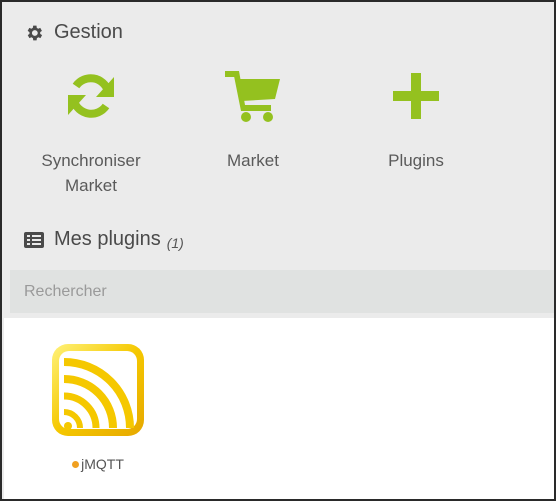 Image resolution: width=556 pixels, height=501 pixels. What do you see at coordinates (91, 133) in the screenshot?
I see `sync-market-button: Synchroniser Market` at bounding box center [91, 133].